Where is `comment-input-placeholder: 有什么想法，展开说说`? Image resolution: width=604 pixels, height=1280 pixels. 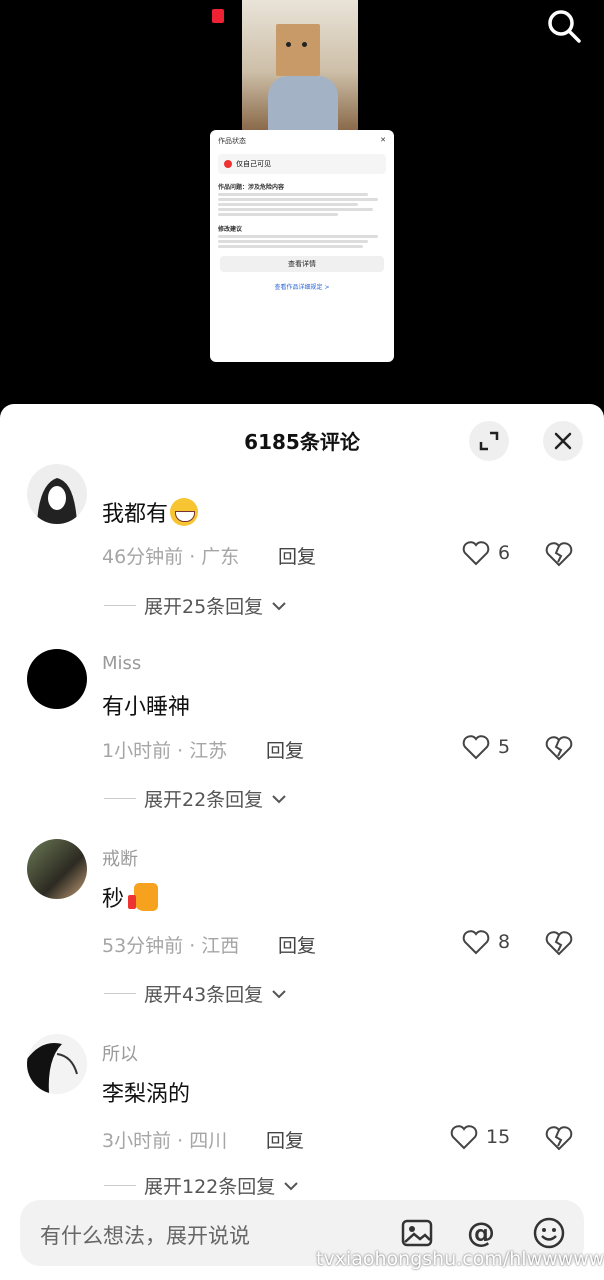
comment-input-placeholder: 有什么想法，展开说说 is located at coordinates (145, 1235).